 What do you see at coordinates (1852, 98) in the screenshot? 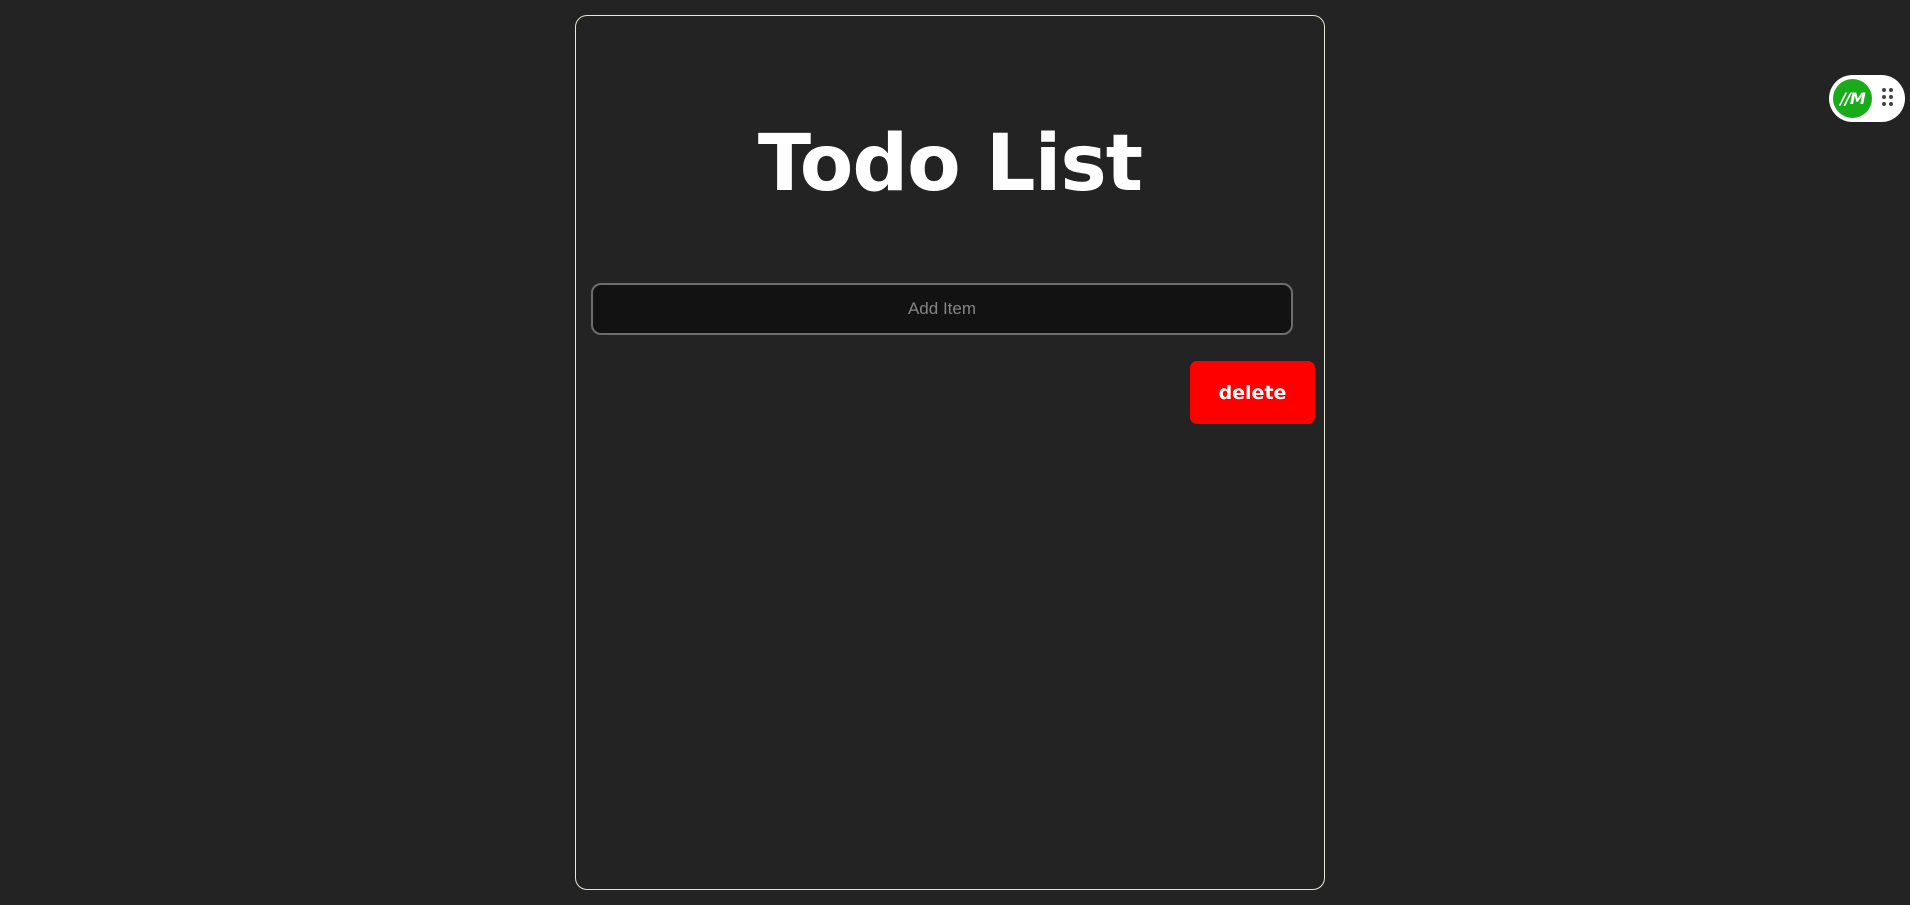
I see `extension-logo-icon: //M` at bounding box center [1852, 98].